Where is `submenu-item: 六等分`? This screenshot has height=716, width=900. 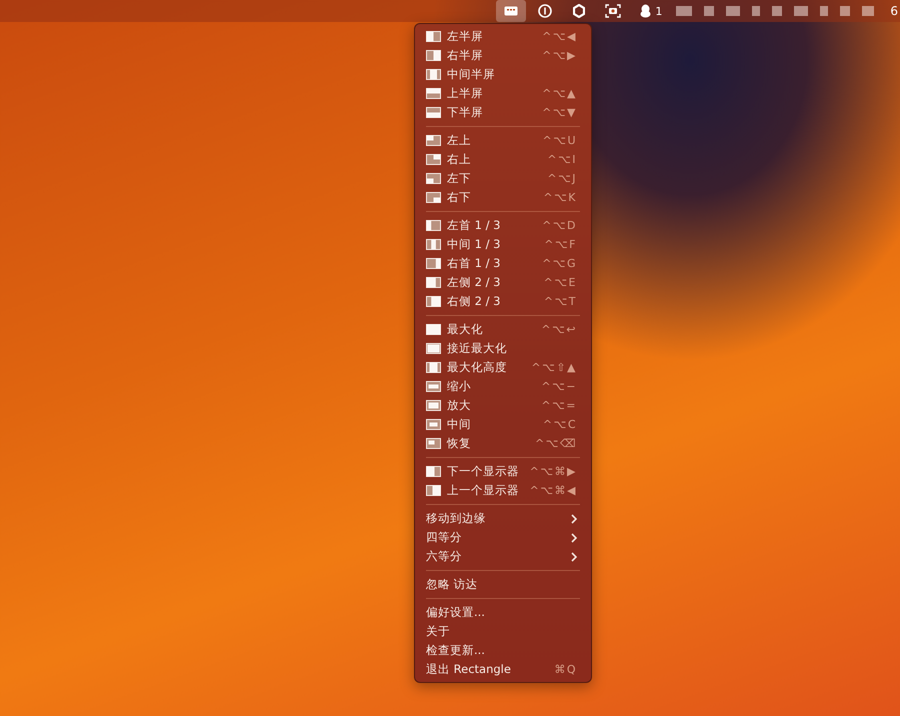
submenu-item: 六等分 is located at coordinates (498, 556).